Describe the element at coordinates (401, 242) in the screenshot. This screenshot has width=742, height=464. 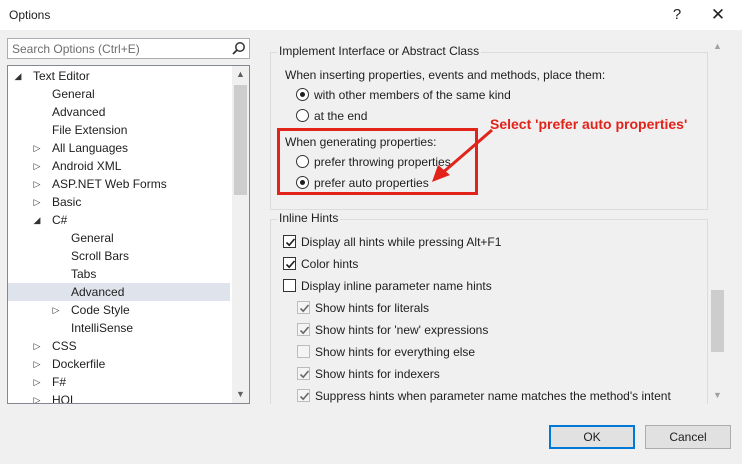
I see `hint-checkbox-label: Display all hints while pressing Alt+F1` at that location.